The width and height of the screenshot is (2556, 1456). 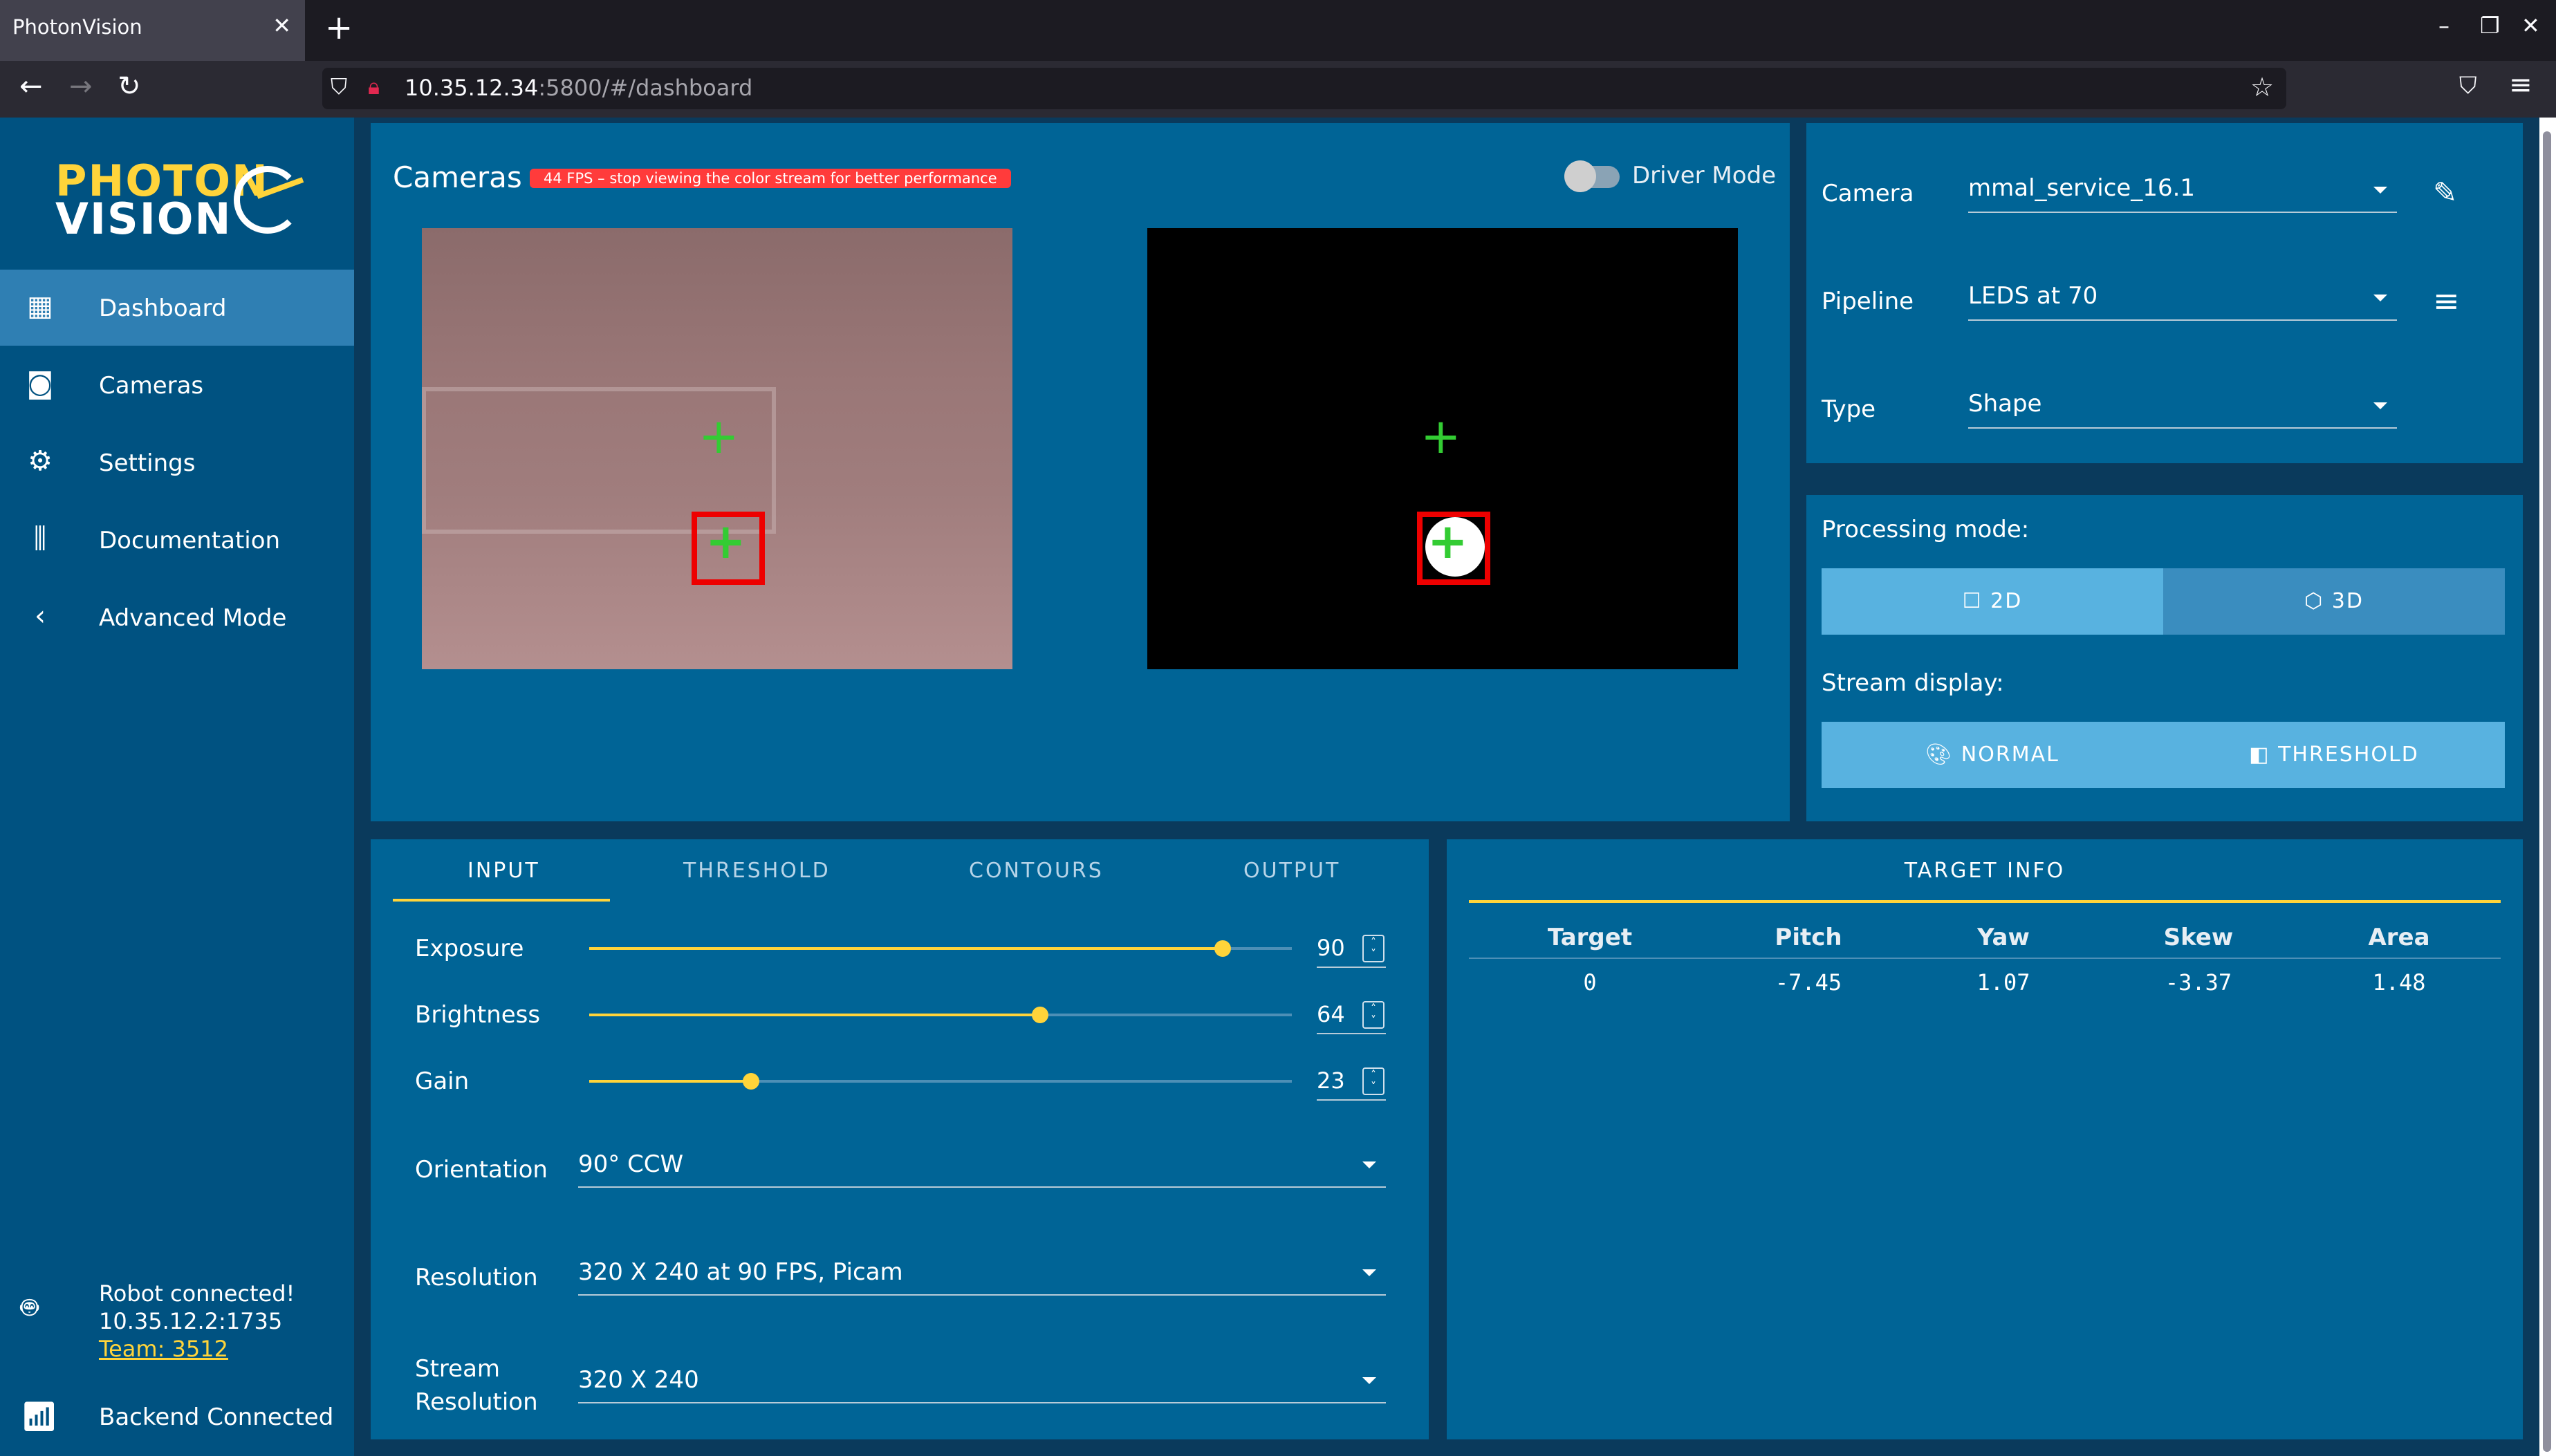 What do you see at coordinates (2334, 755) in the screenshot?
I see `stream-threshold-button: ◧ THRESHOLD` at bounding box center [2334, 755].